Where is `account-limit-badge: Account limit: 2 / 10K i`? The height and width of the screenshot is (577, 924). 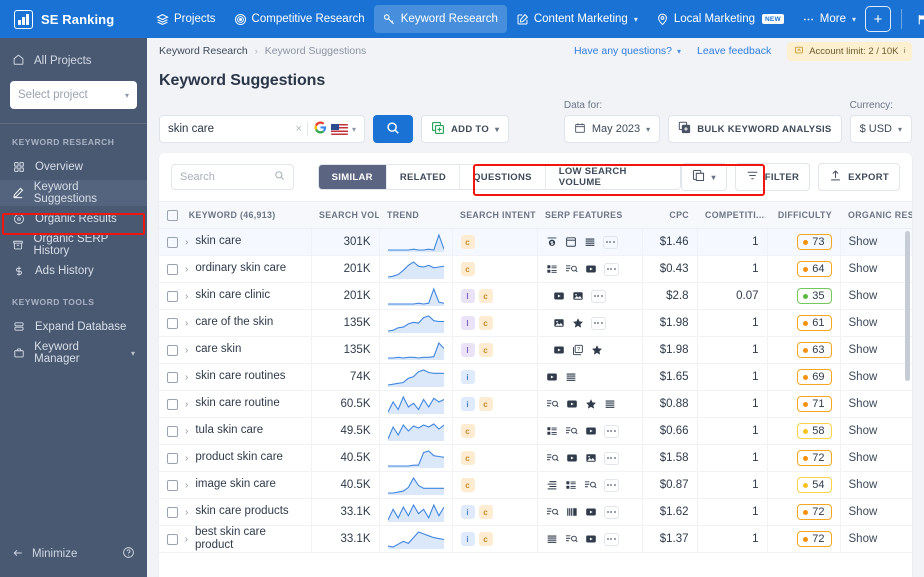 account-limit-badge: Account limit: 2 / 10K i is located at coordinates (849, 51).